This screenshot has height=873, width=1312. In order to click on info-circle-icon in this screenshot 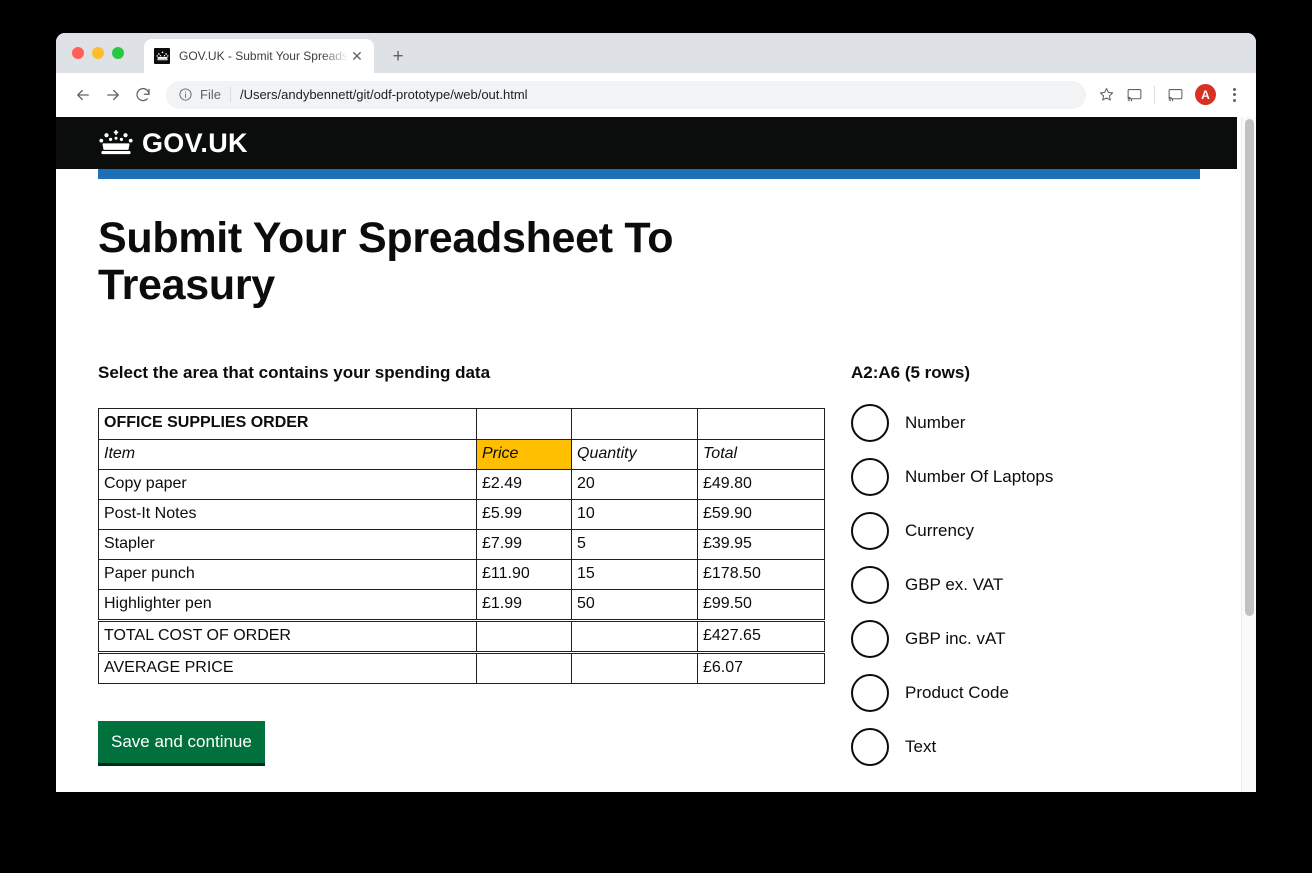, I will do `click(185, 94)`.